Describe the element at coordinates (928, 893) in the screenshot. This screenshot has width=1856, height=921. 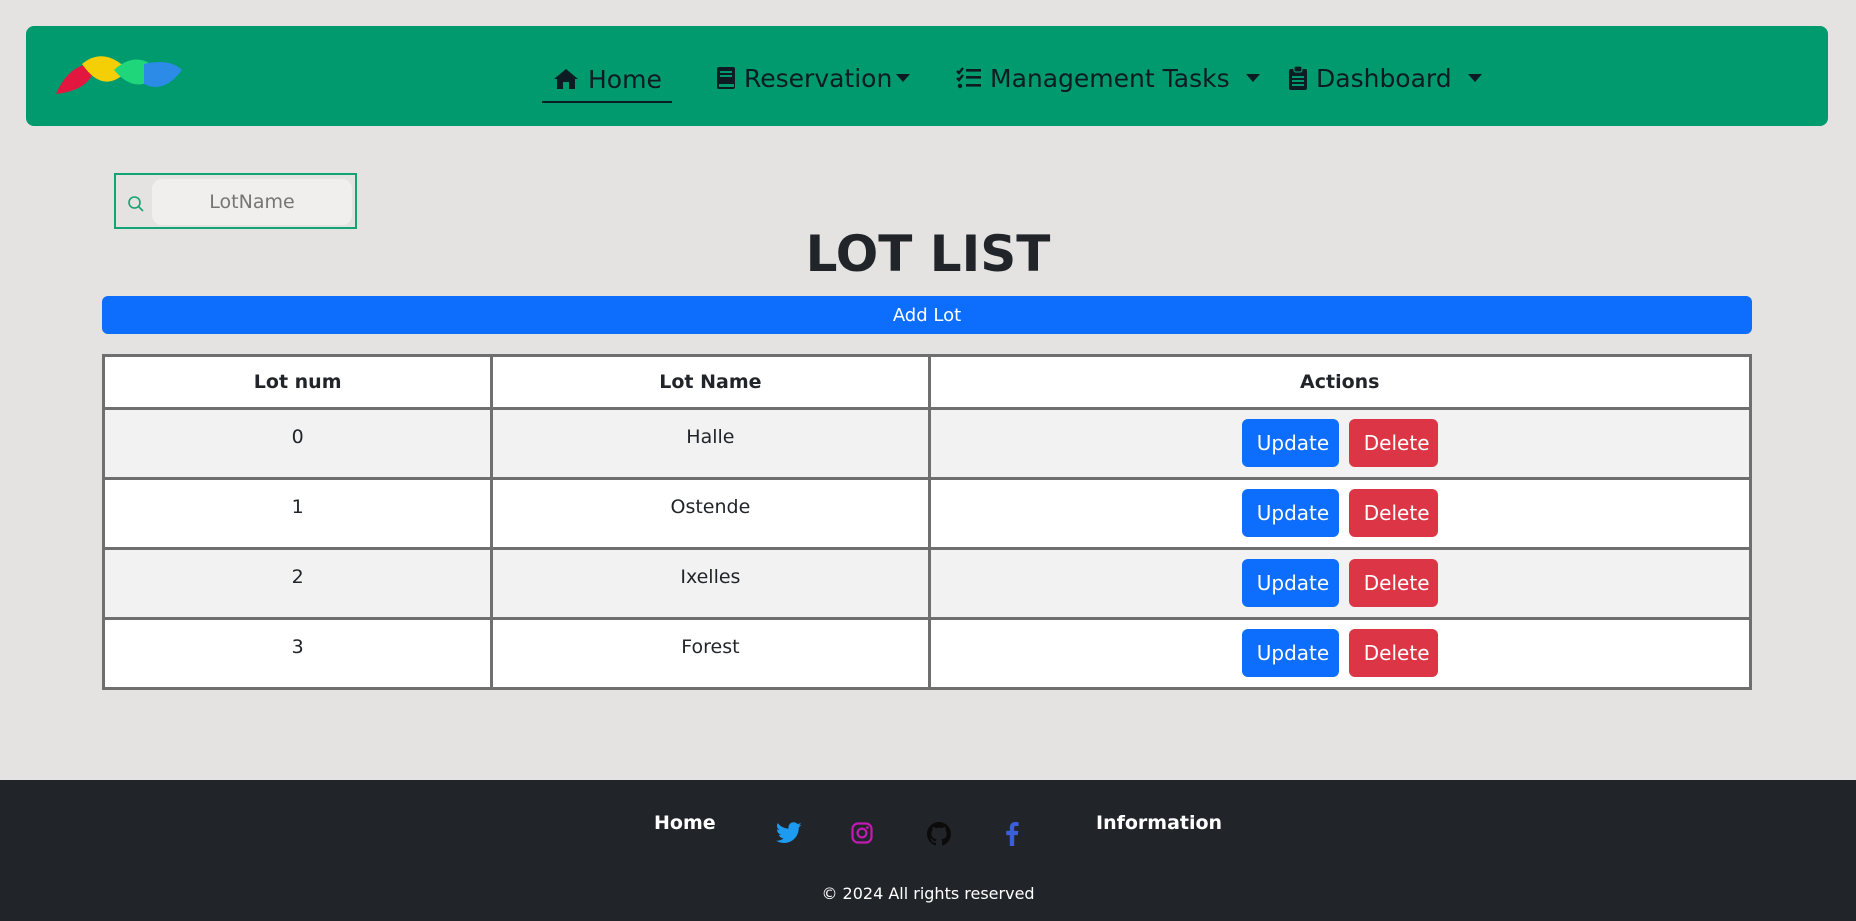
I see `copyright-text: © 2024 All rights reserved` at that location.